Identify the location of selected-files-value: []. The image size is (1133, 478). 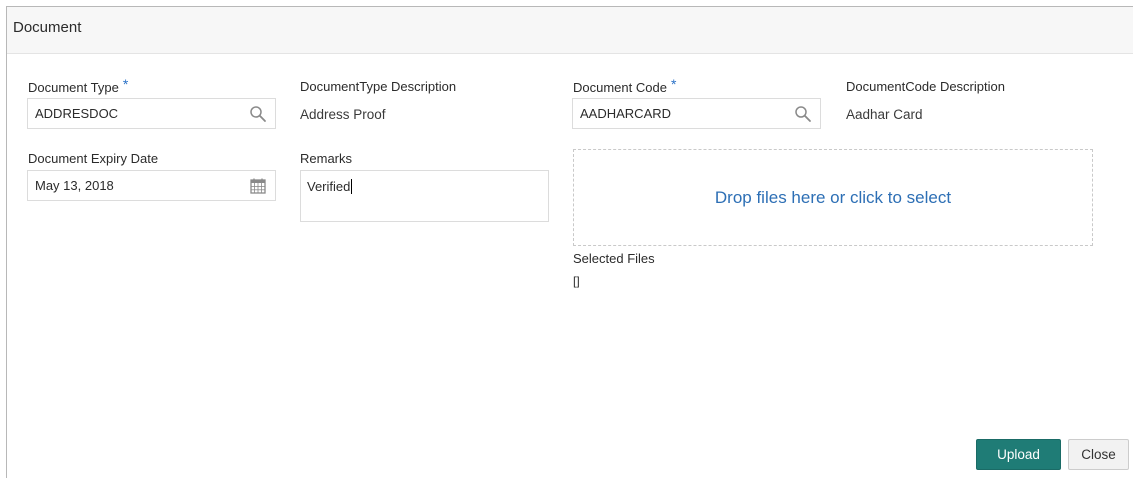
(576, 281).